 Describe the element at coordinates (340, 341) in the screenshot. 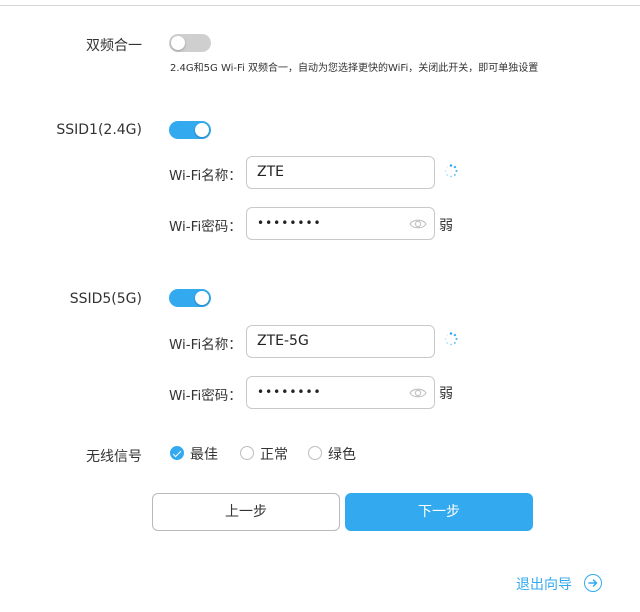

I see `ssid5-name-input: ZTE-5G` at that location.